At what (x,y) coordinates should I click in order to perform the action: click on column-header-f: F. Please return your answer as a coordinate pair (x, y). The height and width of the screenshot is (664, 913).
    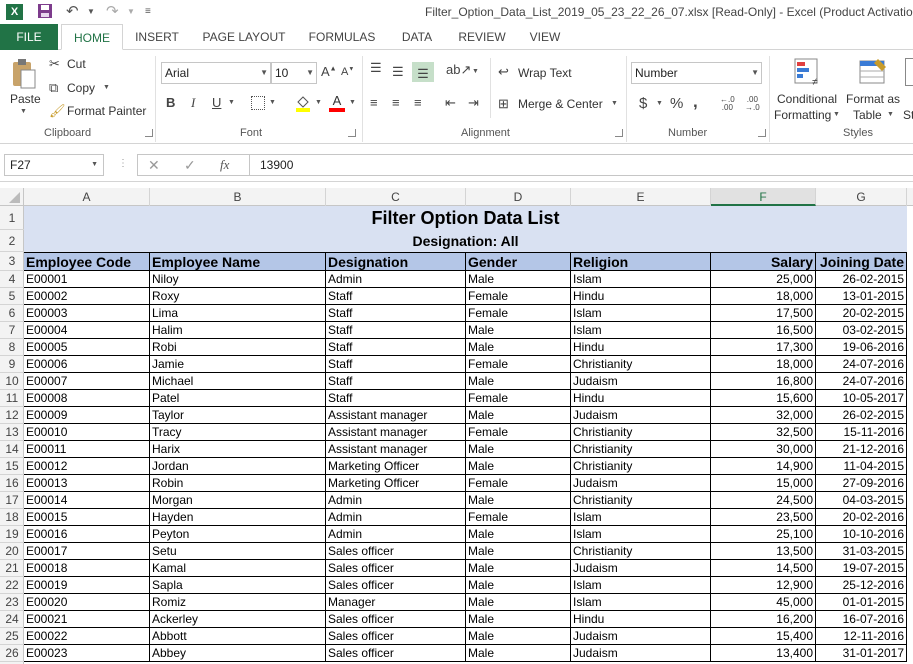
    Looking at the image, I should click on (763, 197).